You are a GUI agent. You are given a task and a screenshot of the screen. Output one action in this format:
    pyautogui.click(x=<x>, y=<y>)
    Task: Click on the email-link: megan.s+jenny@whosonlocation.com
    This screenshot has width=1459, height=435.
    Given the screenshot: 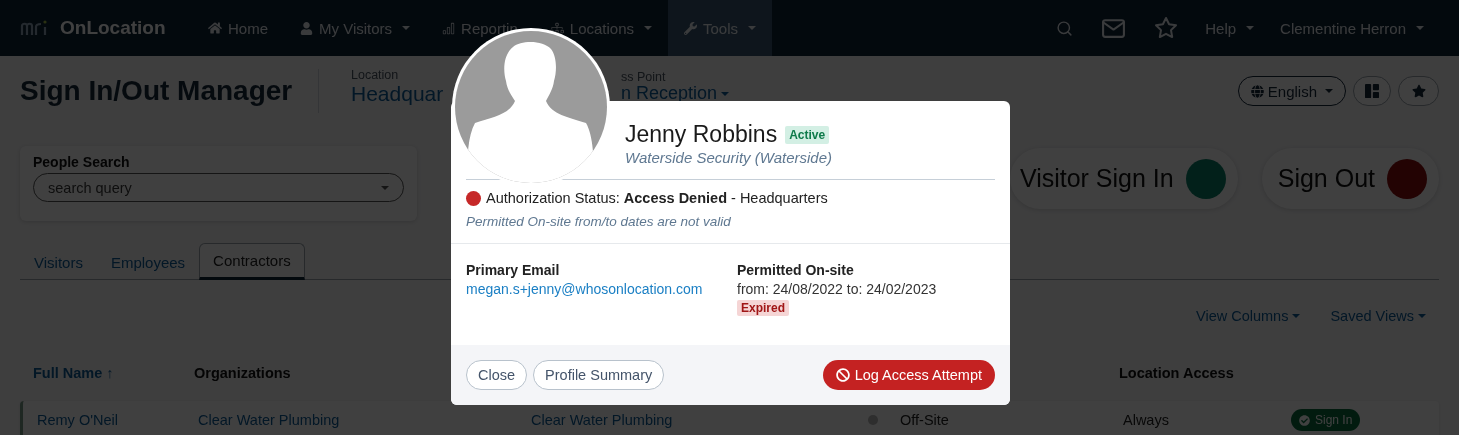 What is the action you would take?
    pyautogui.click(x=601, y=289)
    